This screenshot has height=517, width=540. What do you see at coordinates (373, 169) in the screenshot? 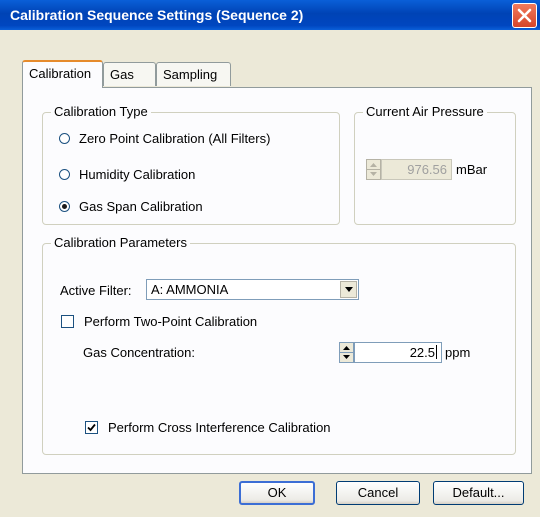
I see `air-pressure-spinner` at bounding box center [373, 169].